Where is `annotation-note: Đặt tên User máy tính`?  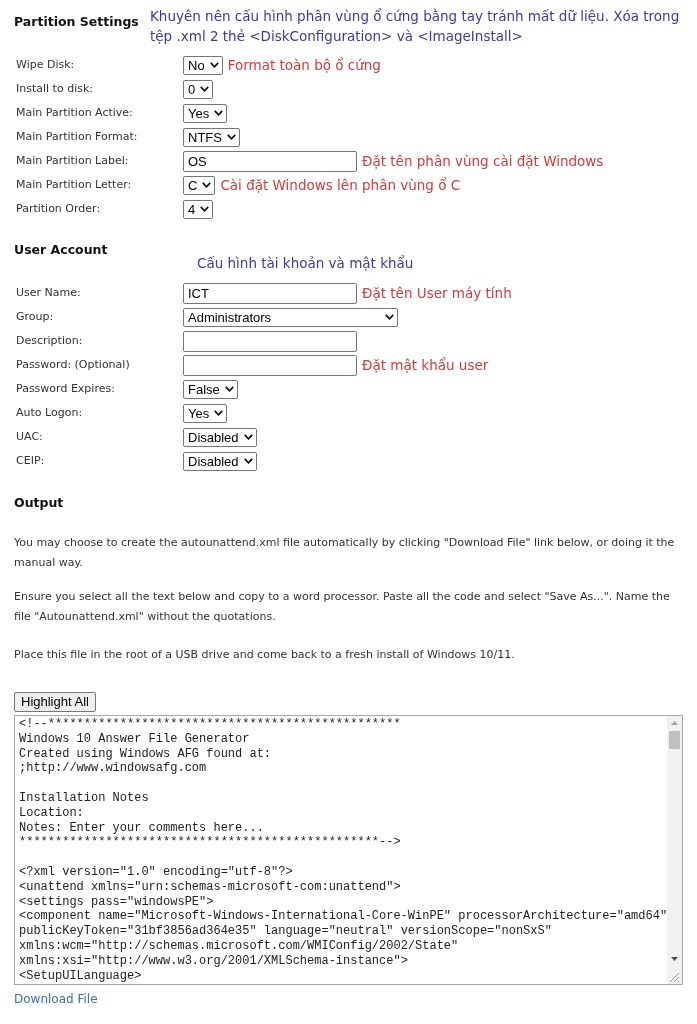 annotation-note: Đặt tên User máy tính is located at coordinates (437, 293).